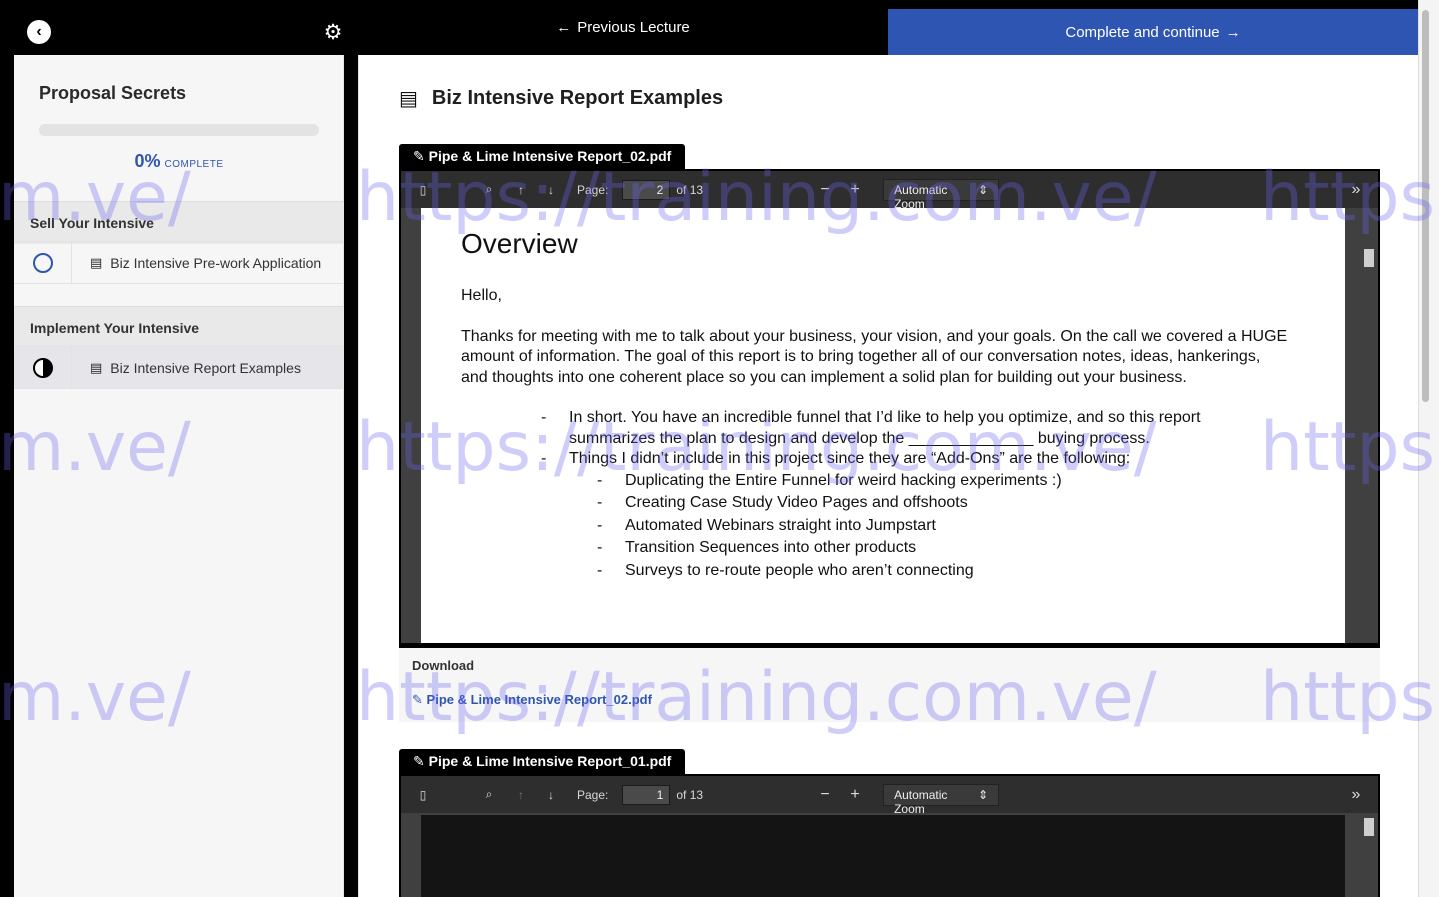 This screenshot has width=1439, height=897. I want to click on document-greeting: Hello,, so click(481, 295).